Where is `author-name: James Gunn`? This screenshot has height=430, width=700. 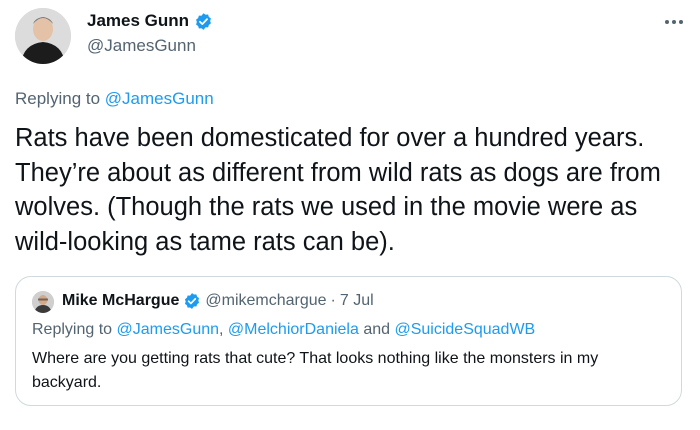 author-name: James Gunn is located at coordinates (150, 21).